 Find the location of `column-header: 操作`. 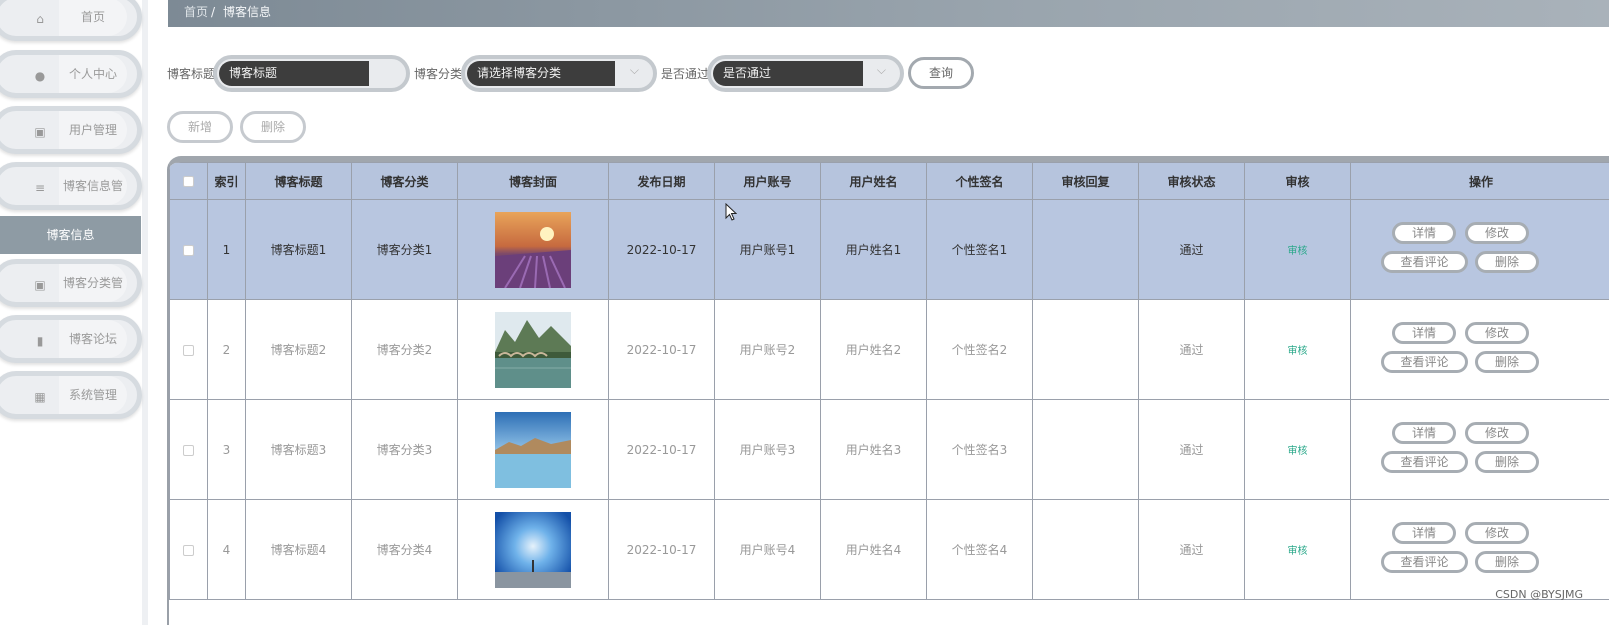

column-header: 操作 is located at coordinates (1479, 181).